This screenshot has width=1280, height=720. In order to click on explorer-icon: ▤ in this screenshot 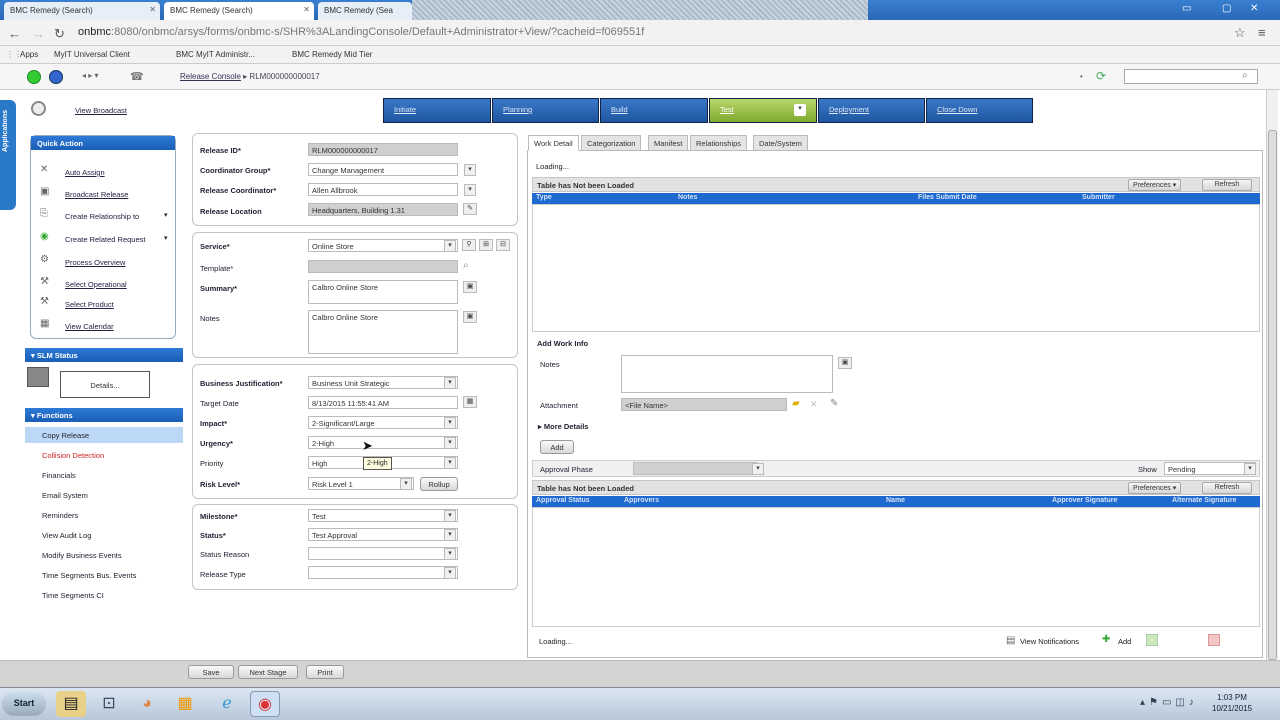, I will do `click(71, 704)`.